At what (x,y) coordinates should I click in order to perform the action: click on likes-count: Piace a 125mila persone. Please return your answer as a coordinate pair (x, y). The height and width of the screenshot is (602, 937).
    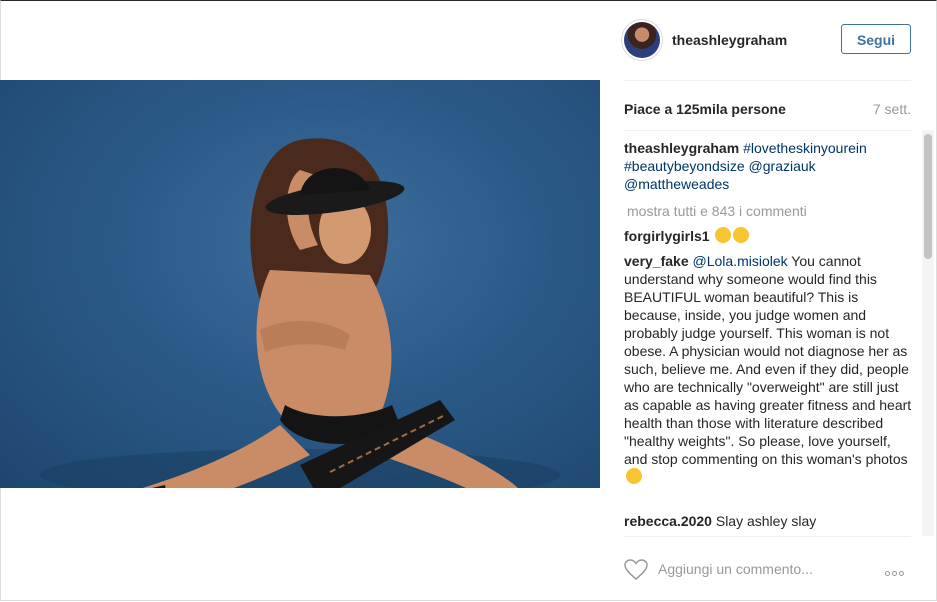
    Looking at the image, I should click on (705, 109).